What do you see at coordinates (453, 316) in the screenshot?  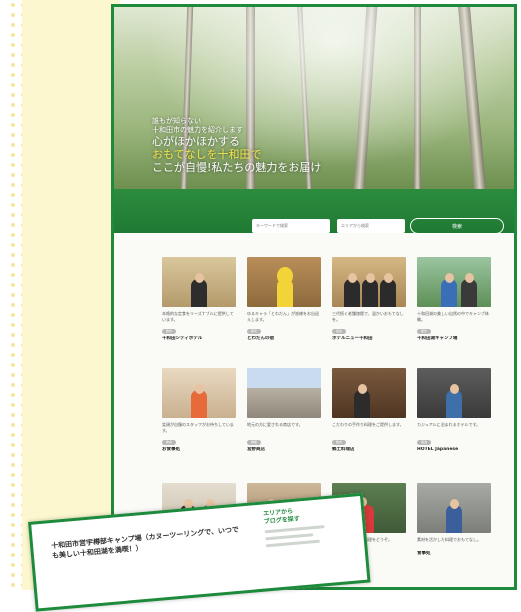 I see `card-description: 十和田湖の美しい自然の中でキャンプ体験。` at bounding box center [453, 316].